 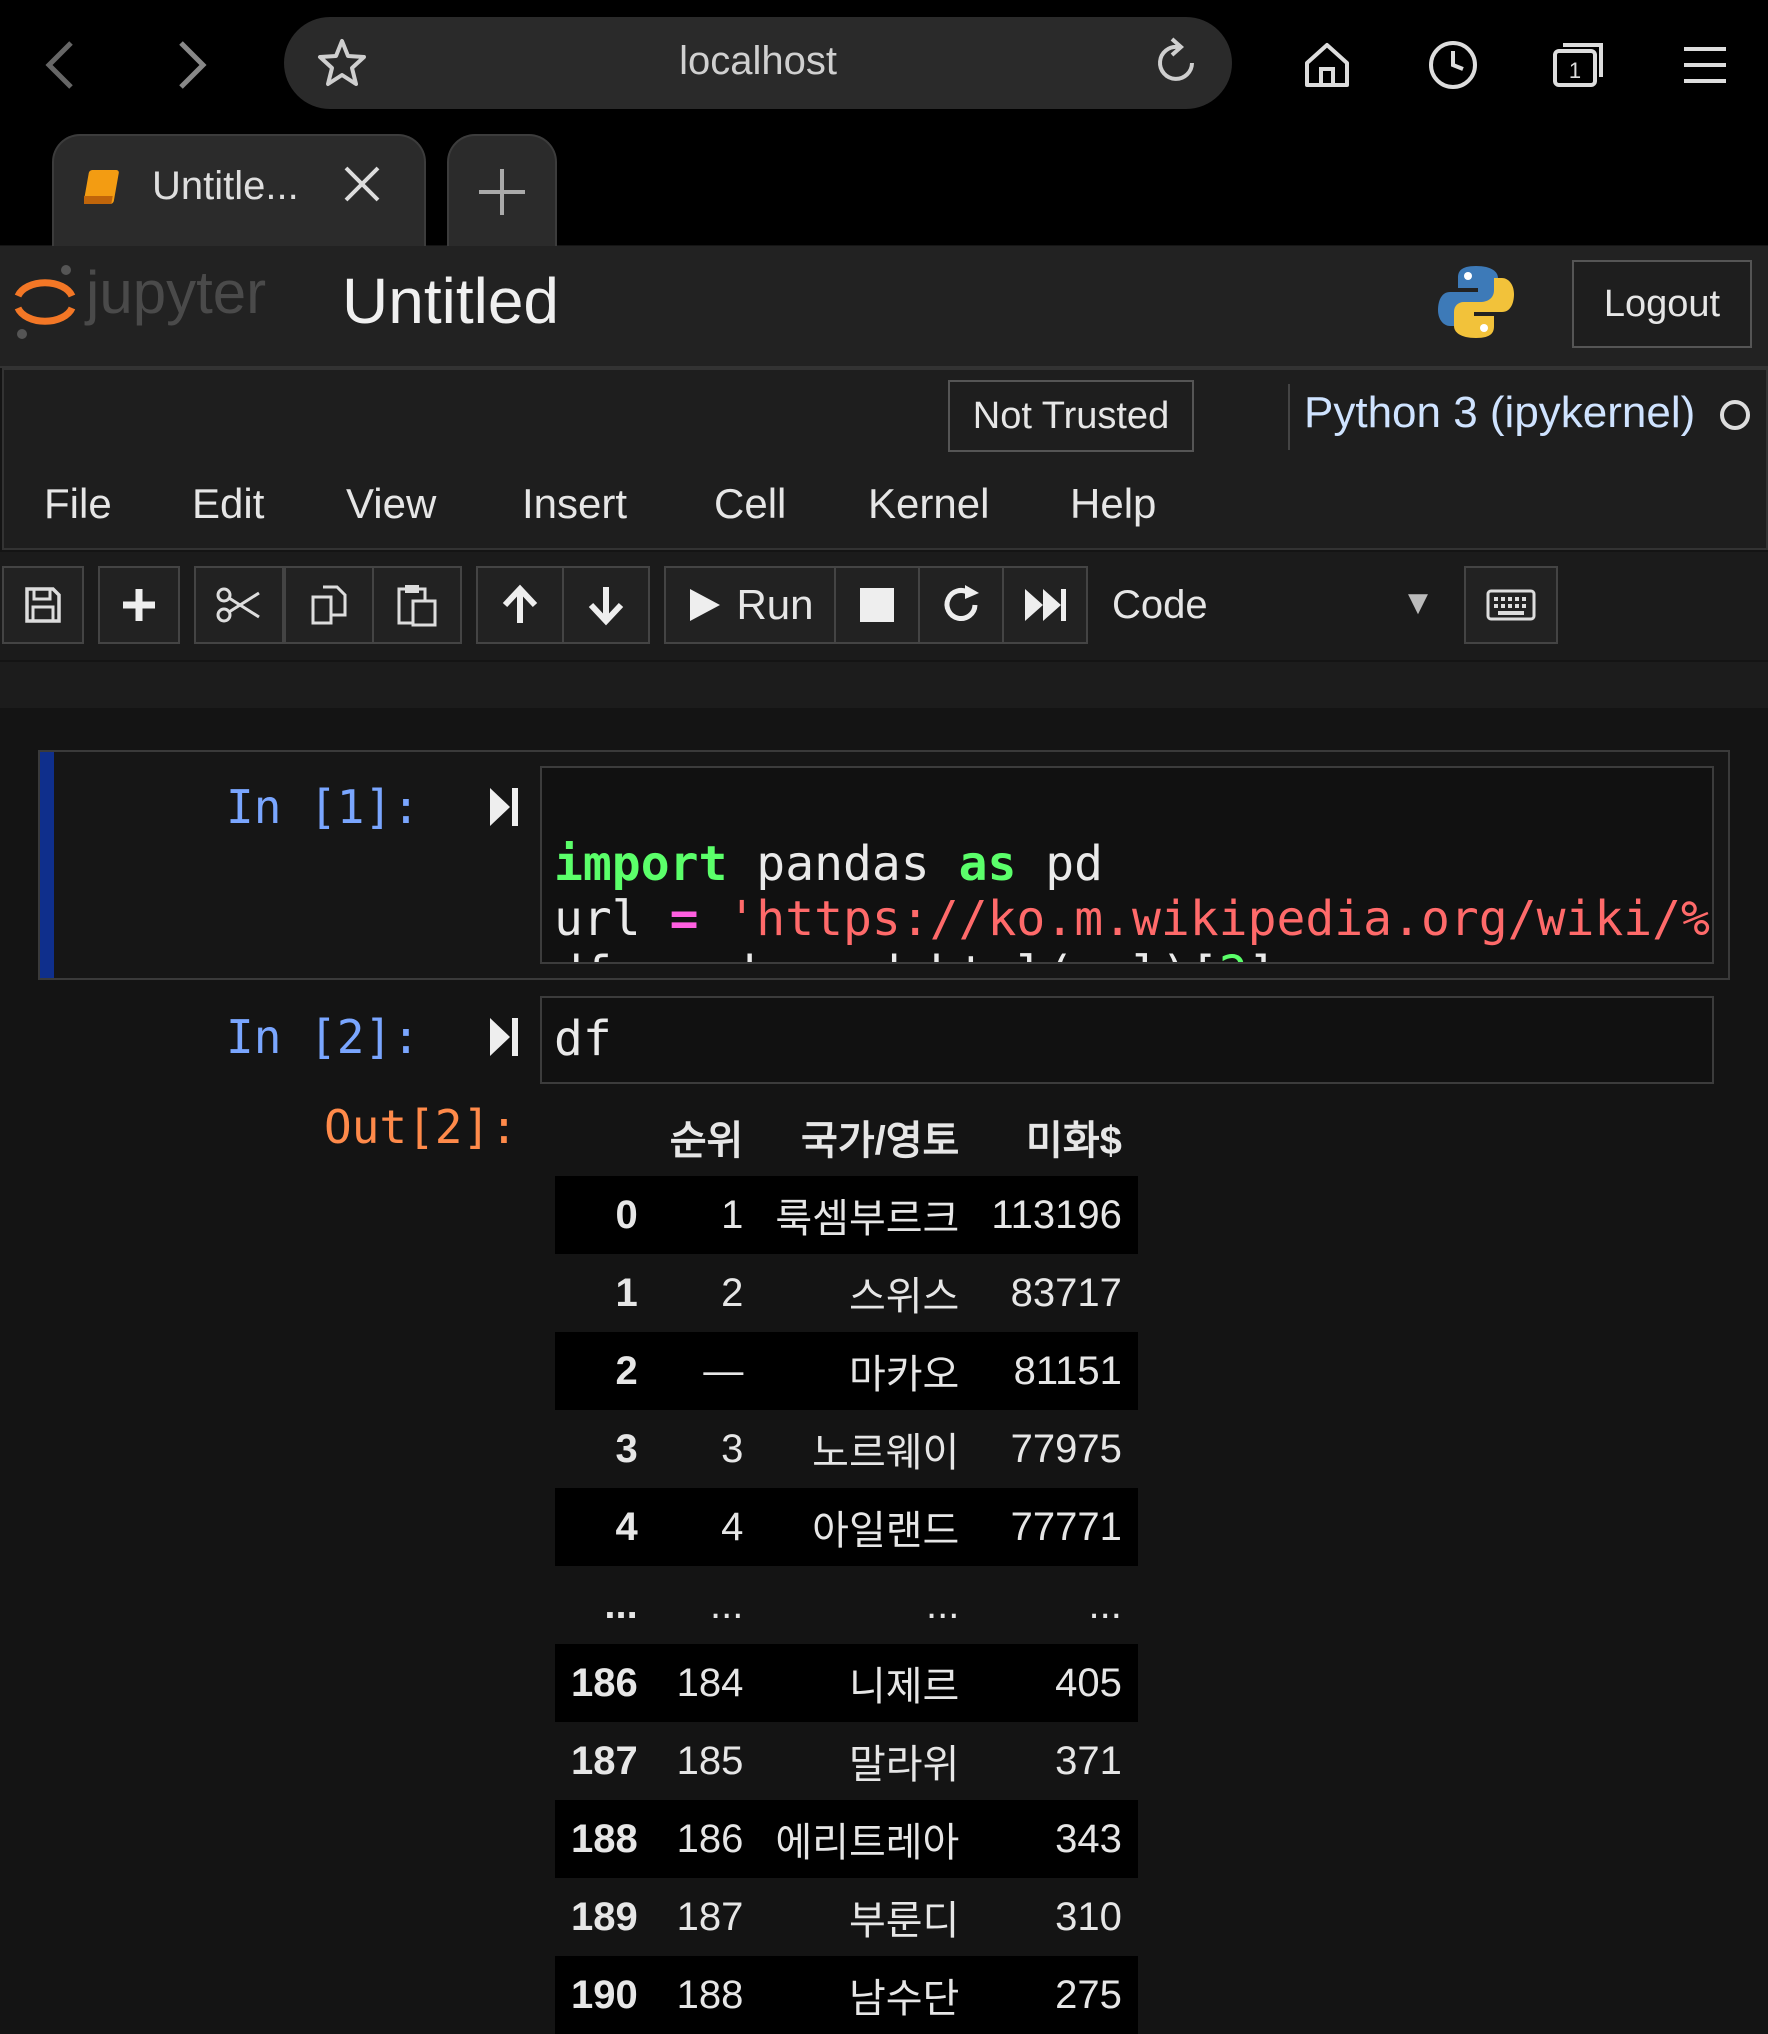 What do you see at coordinates (176, 292) in the screenshot?
I see `jupyter-logo-text: jupyter` at bounding box center [176, 292].